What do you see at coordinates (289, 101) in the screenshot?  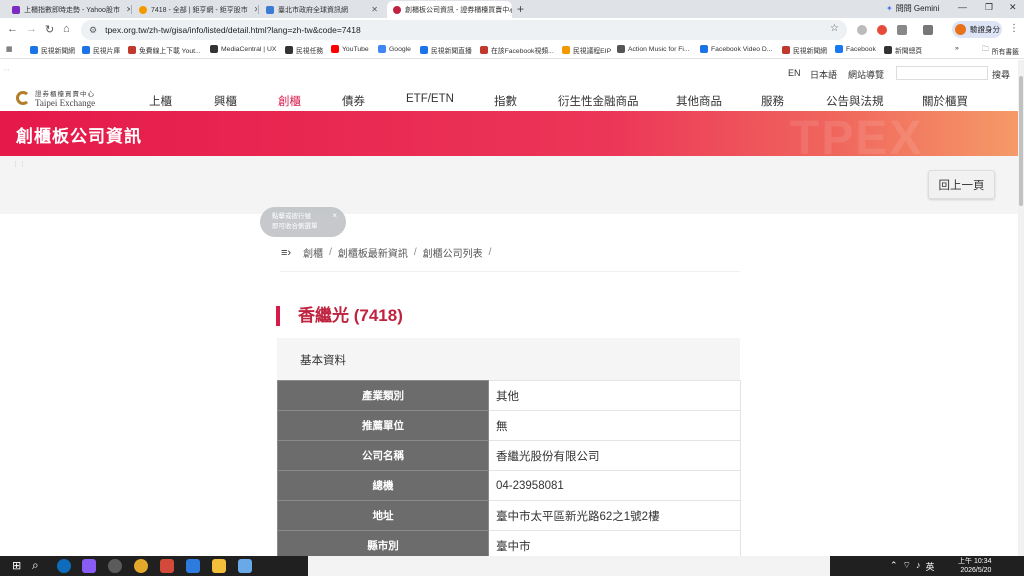 I see `nav-gisa: 創櫃` at bounding box center [289, 101].